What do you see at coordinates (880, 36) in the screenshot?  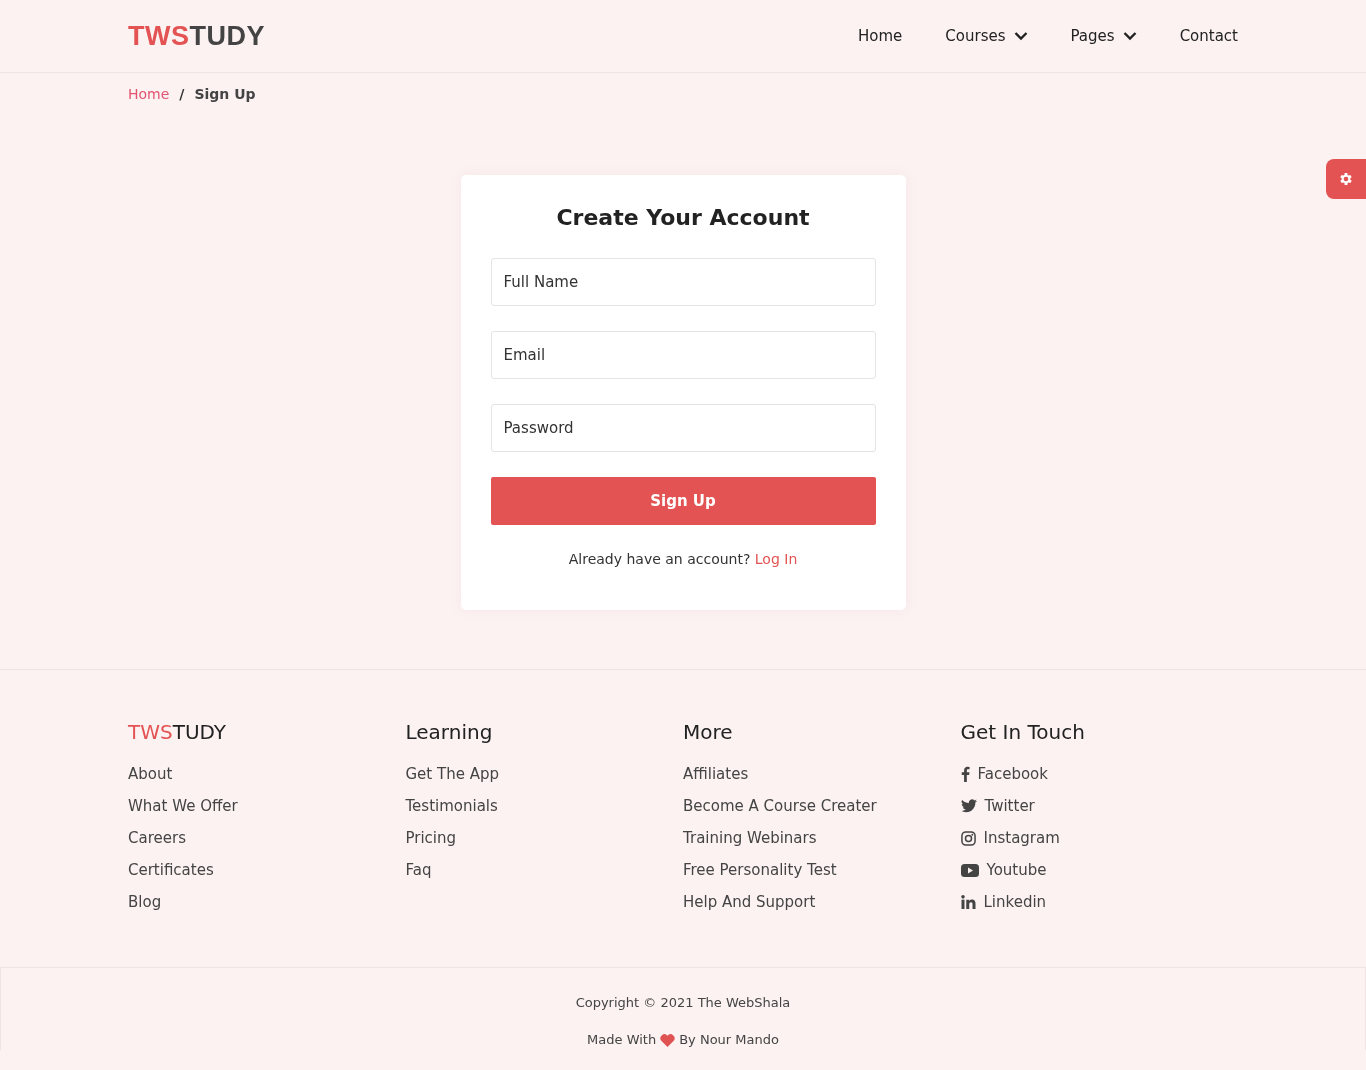 I see `nav-link: Home` at bounding box center [880, 36].